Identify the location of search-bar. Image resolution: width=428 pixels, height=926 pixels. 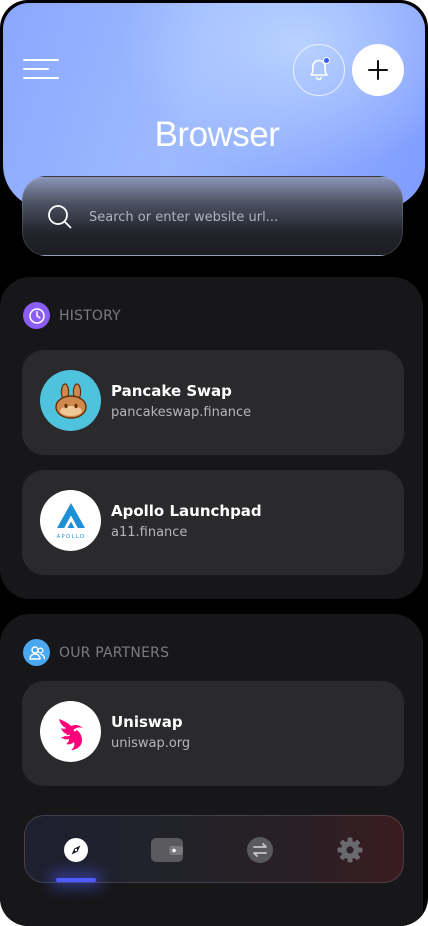
(212, 216).